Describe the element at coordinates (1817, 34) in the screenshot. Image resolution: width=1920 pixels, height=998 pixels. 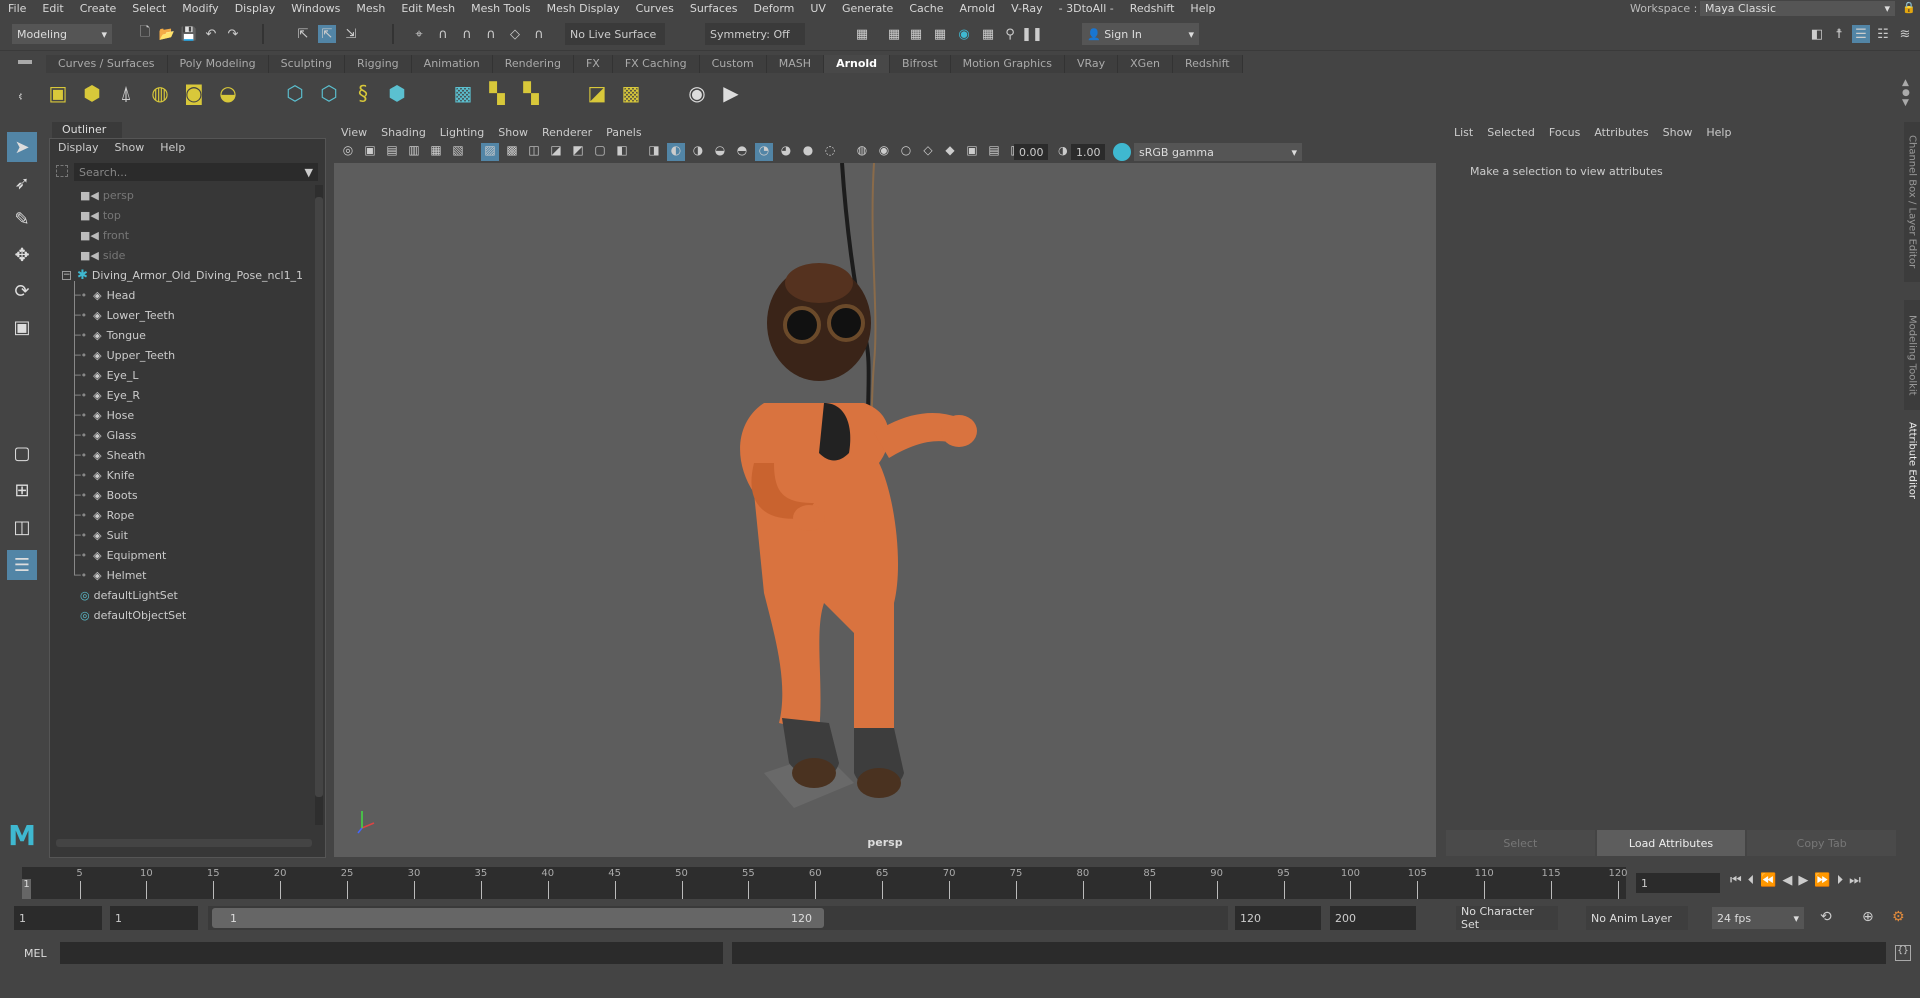
I see `modeling-toolkit-toggle-icon: ◧` at that location.